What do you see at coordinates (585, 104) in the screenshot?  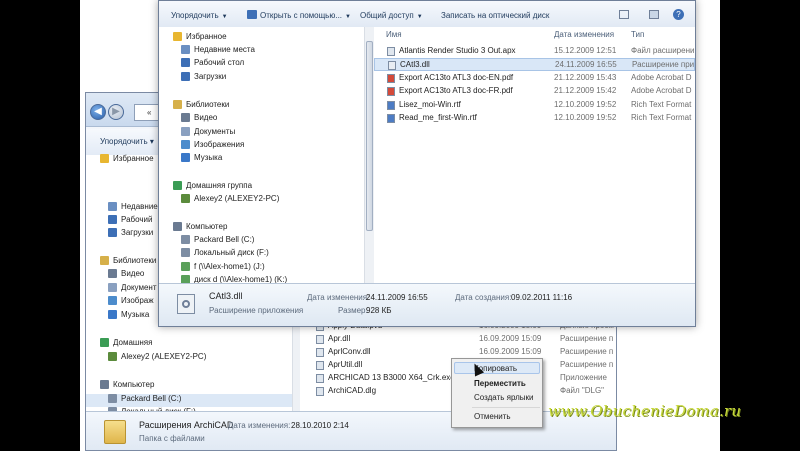 I see `file-date: 12.10.2009 19:52` at bounding box center [585, 104].